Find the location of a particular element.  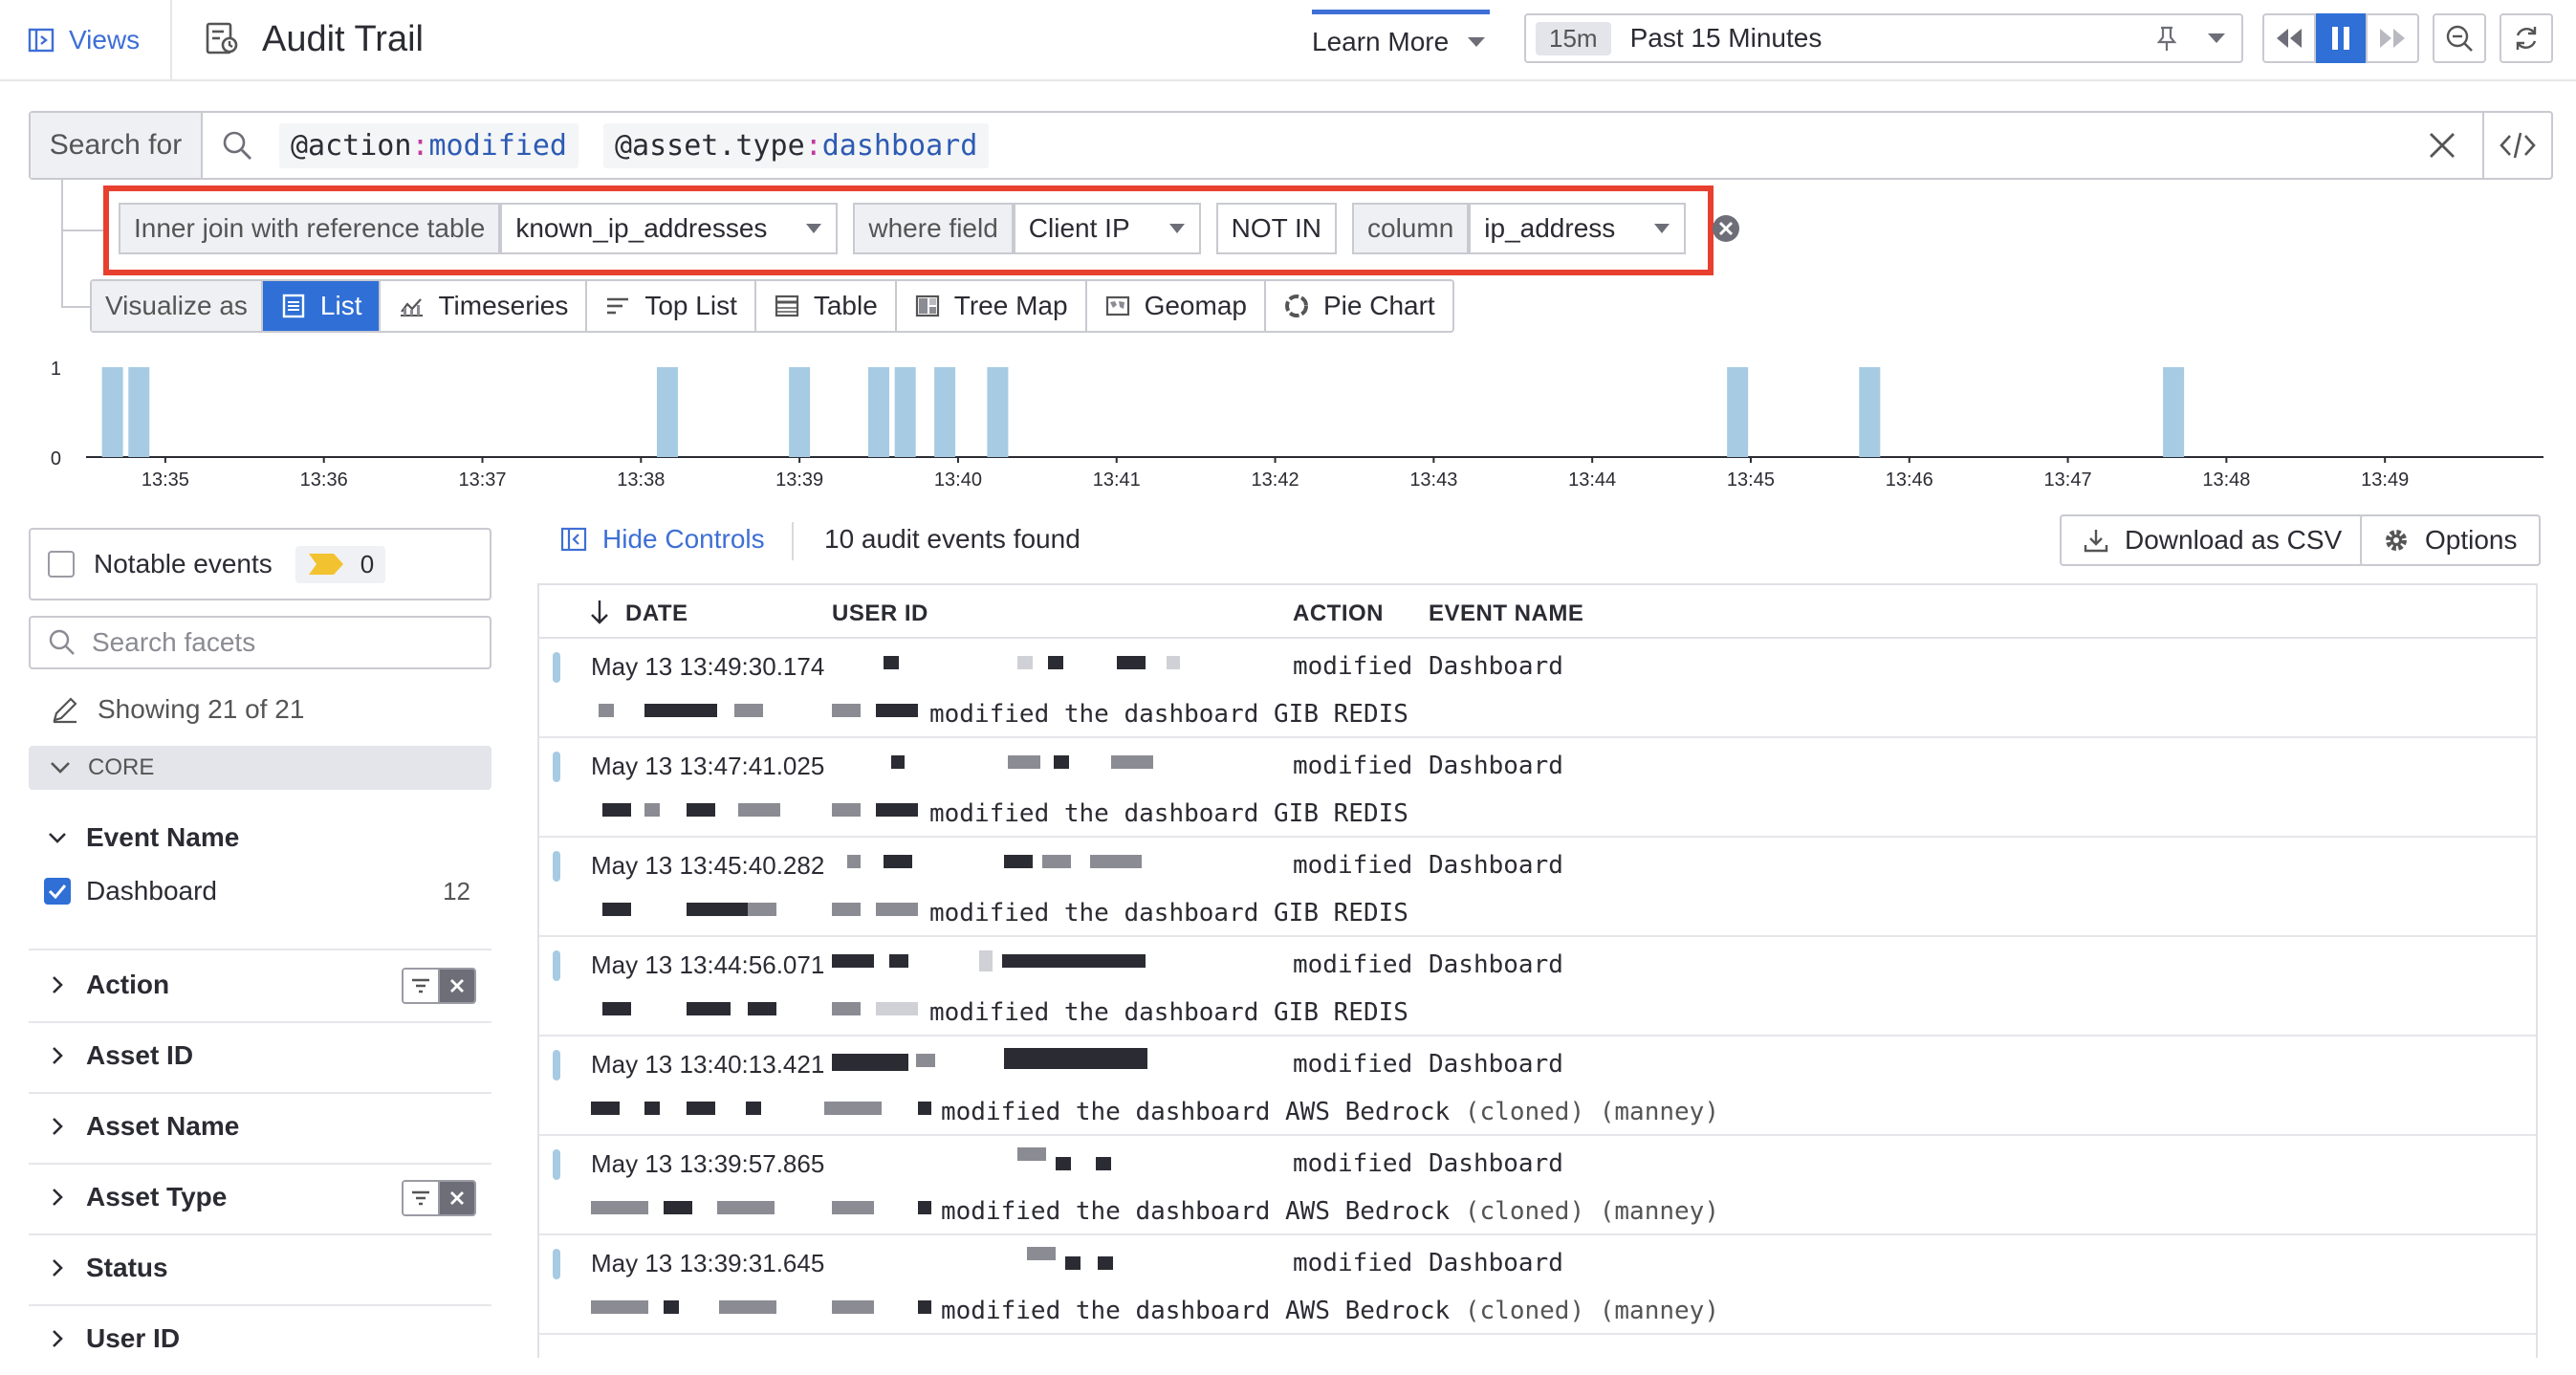

chip-key: @asset.type is located at coordinates (710, 145).